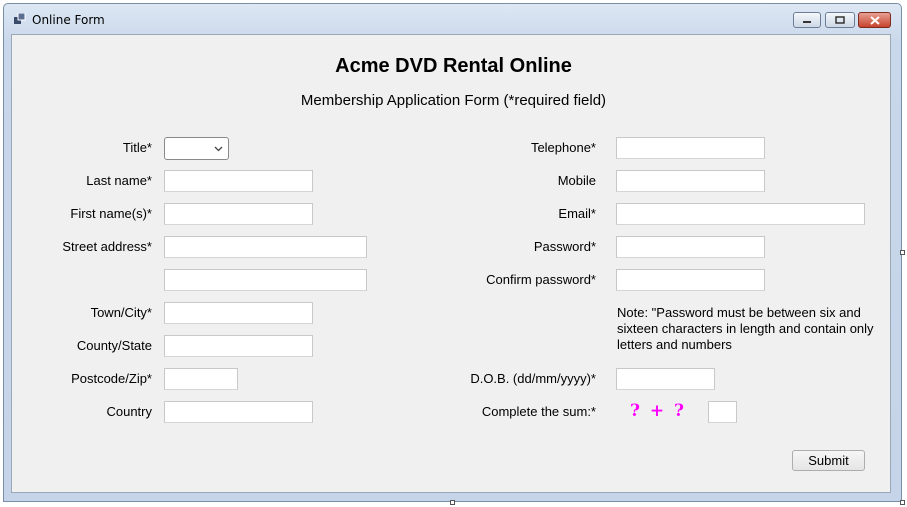 This screenshot has height=507, width=907. What do you see at coordinates (452, 502) in the screenshot?
I see `resize-handle-bottom` at bounding box center [452, 502].